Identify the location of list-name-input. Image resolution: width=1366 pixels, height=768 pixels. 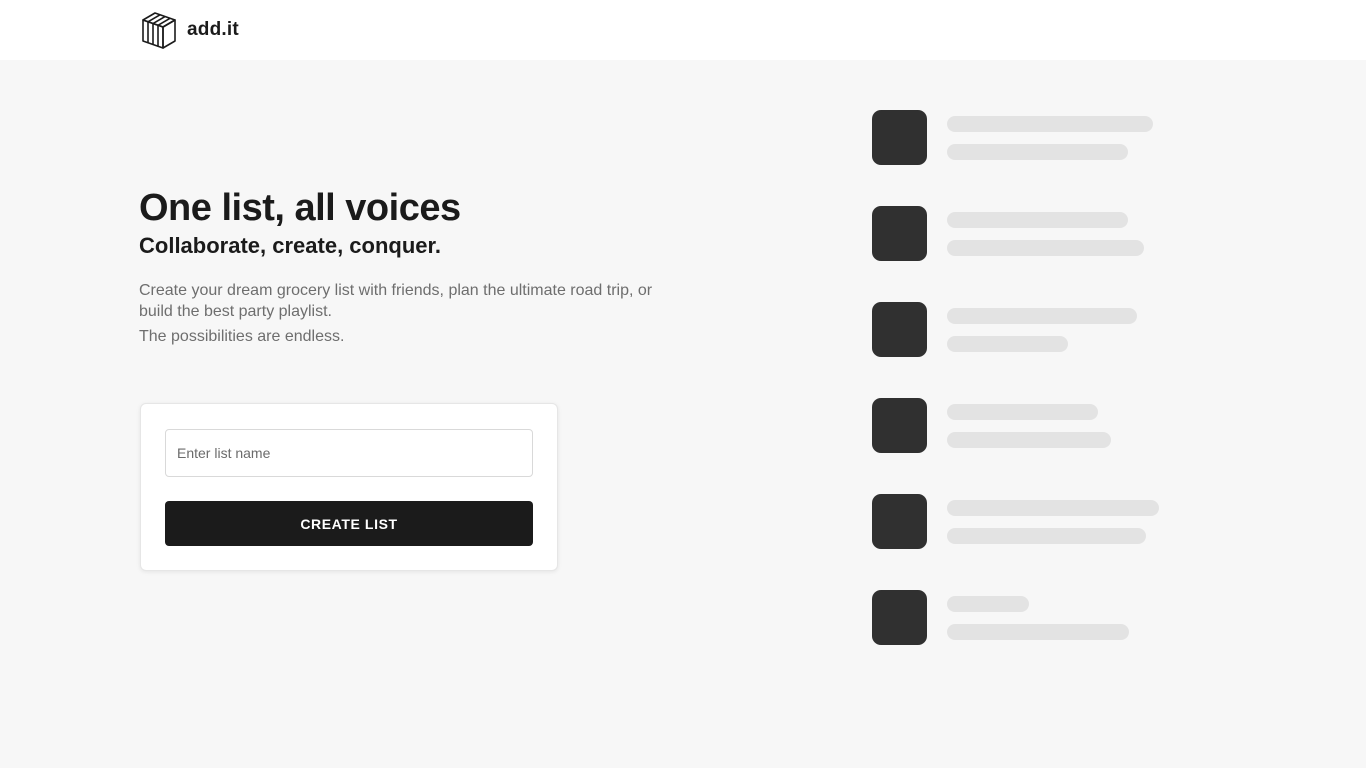
(349, 453).